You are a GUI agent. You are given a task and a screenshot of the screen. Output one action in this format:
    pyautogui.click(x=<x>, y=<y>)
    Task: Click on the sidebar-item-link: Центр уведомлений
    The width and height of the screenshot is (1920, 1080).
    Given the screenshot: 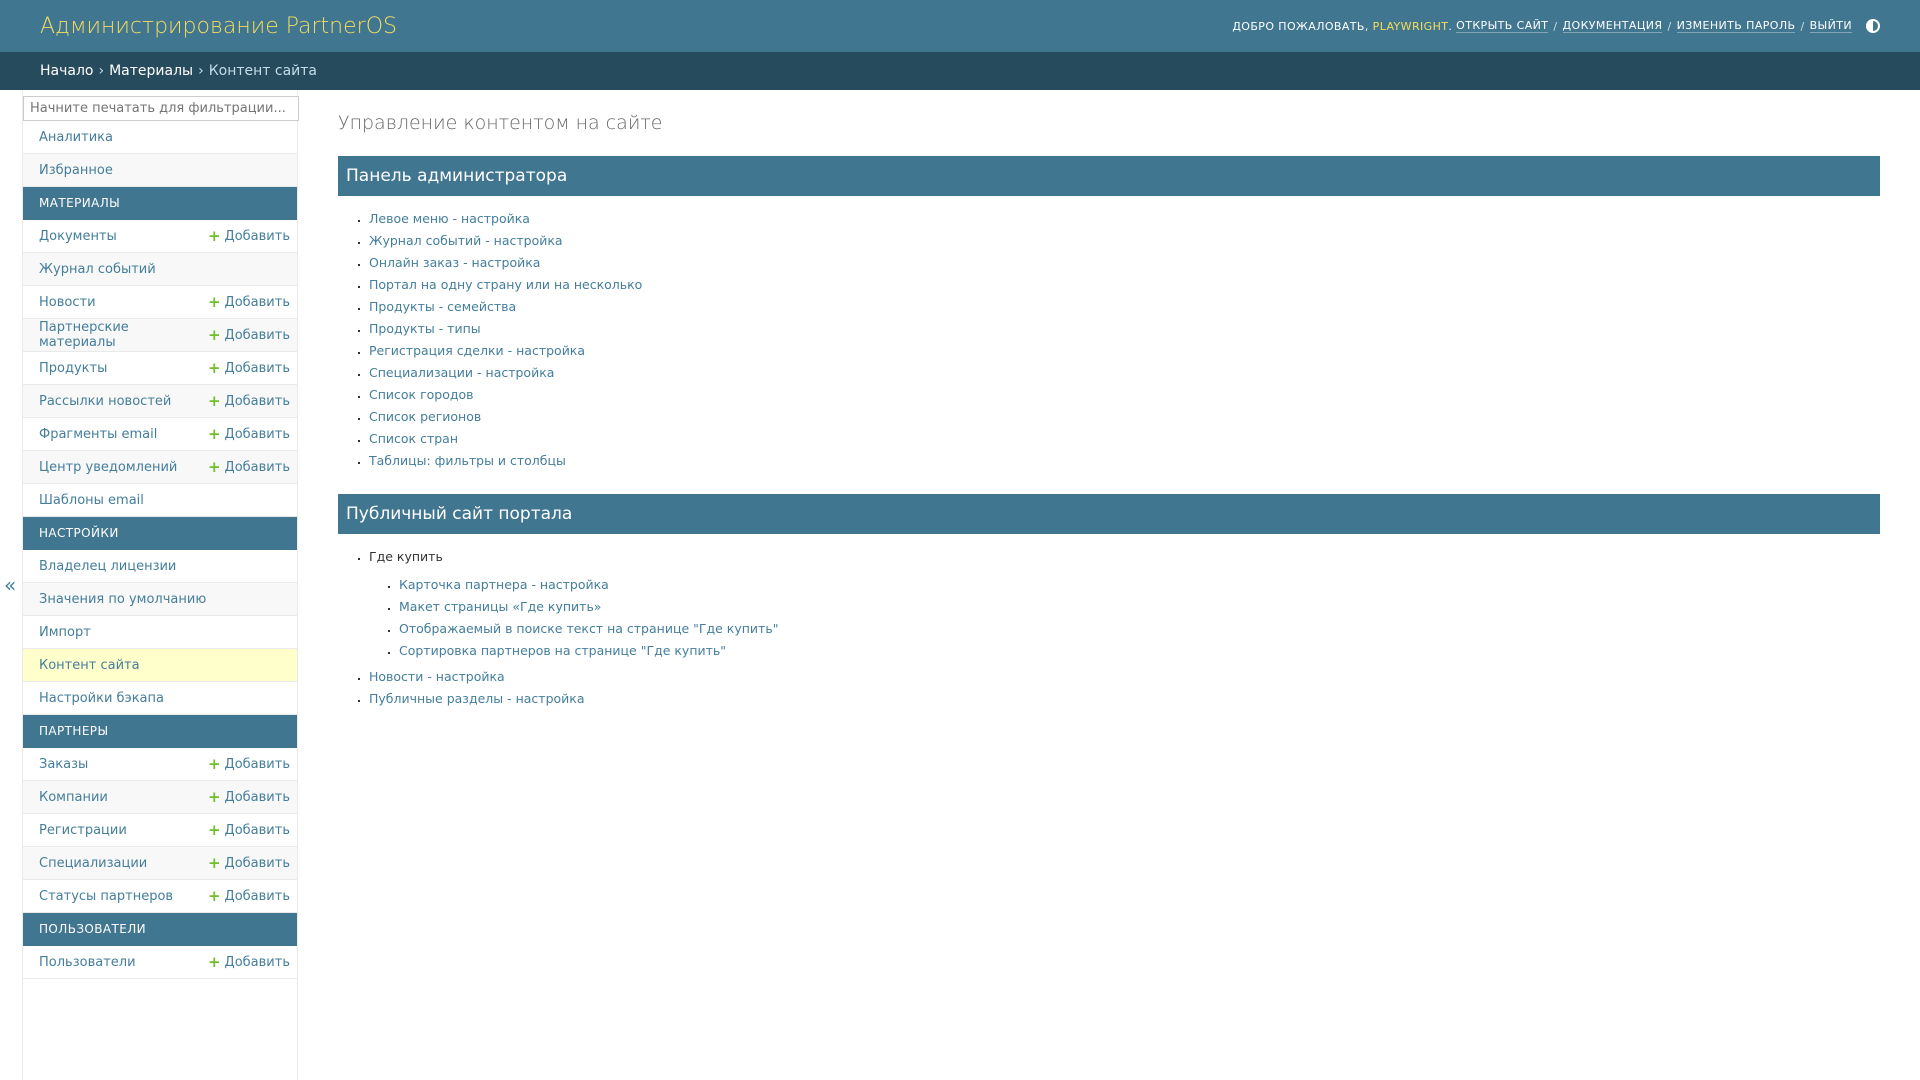 What is the action you would take?
    pyautogui.click(x=108, y=467)
    